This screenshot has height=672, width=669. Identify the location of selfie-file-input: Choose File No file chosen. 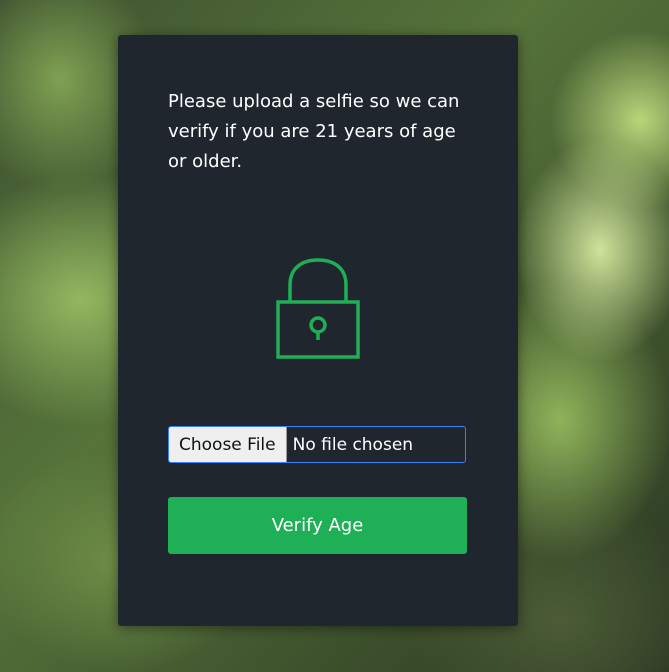
(317, 444).